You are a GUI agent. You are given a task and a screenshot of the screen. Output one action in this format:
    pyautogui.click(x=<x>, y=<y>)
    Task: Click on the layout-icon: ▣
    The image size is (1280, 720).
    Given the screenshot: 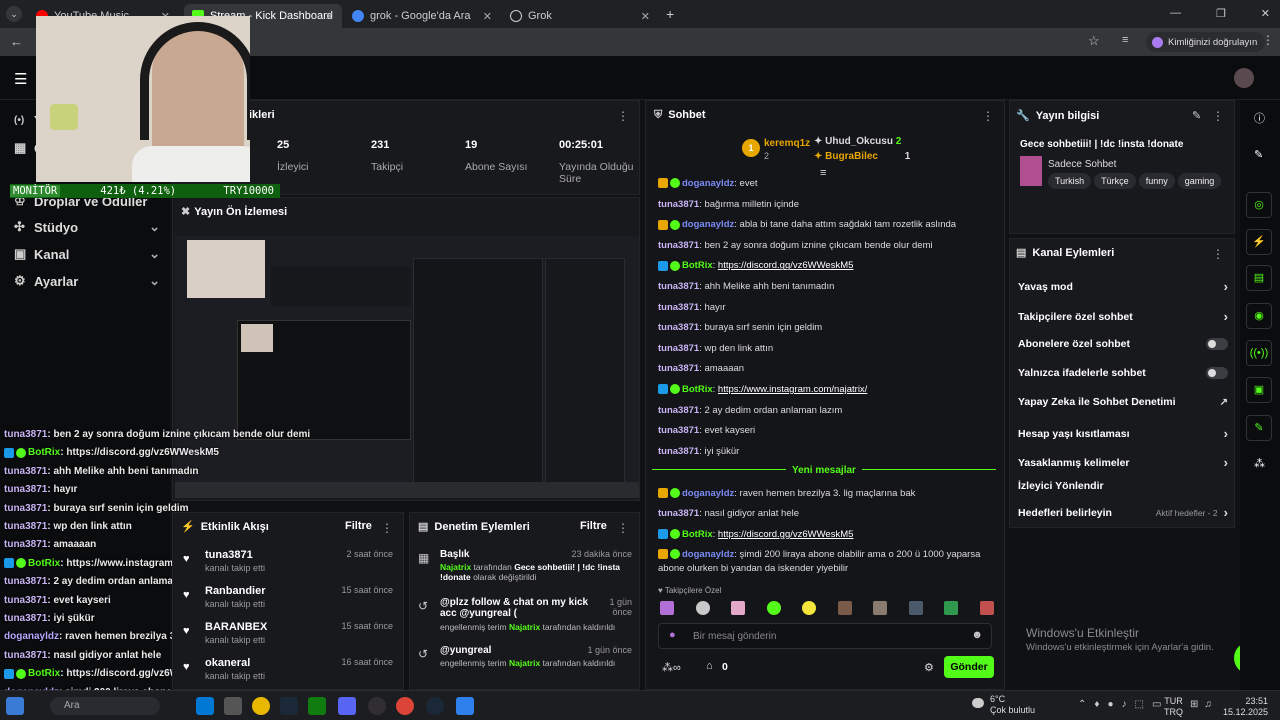 What is the action you would take?
    pyautogui.click(x=1259, y=390)
    